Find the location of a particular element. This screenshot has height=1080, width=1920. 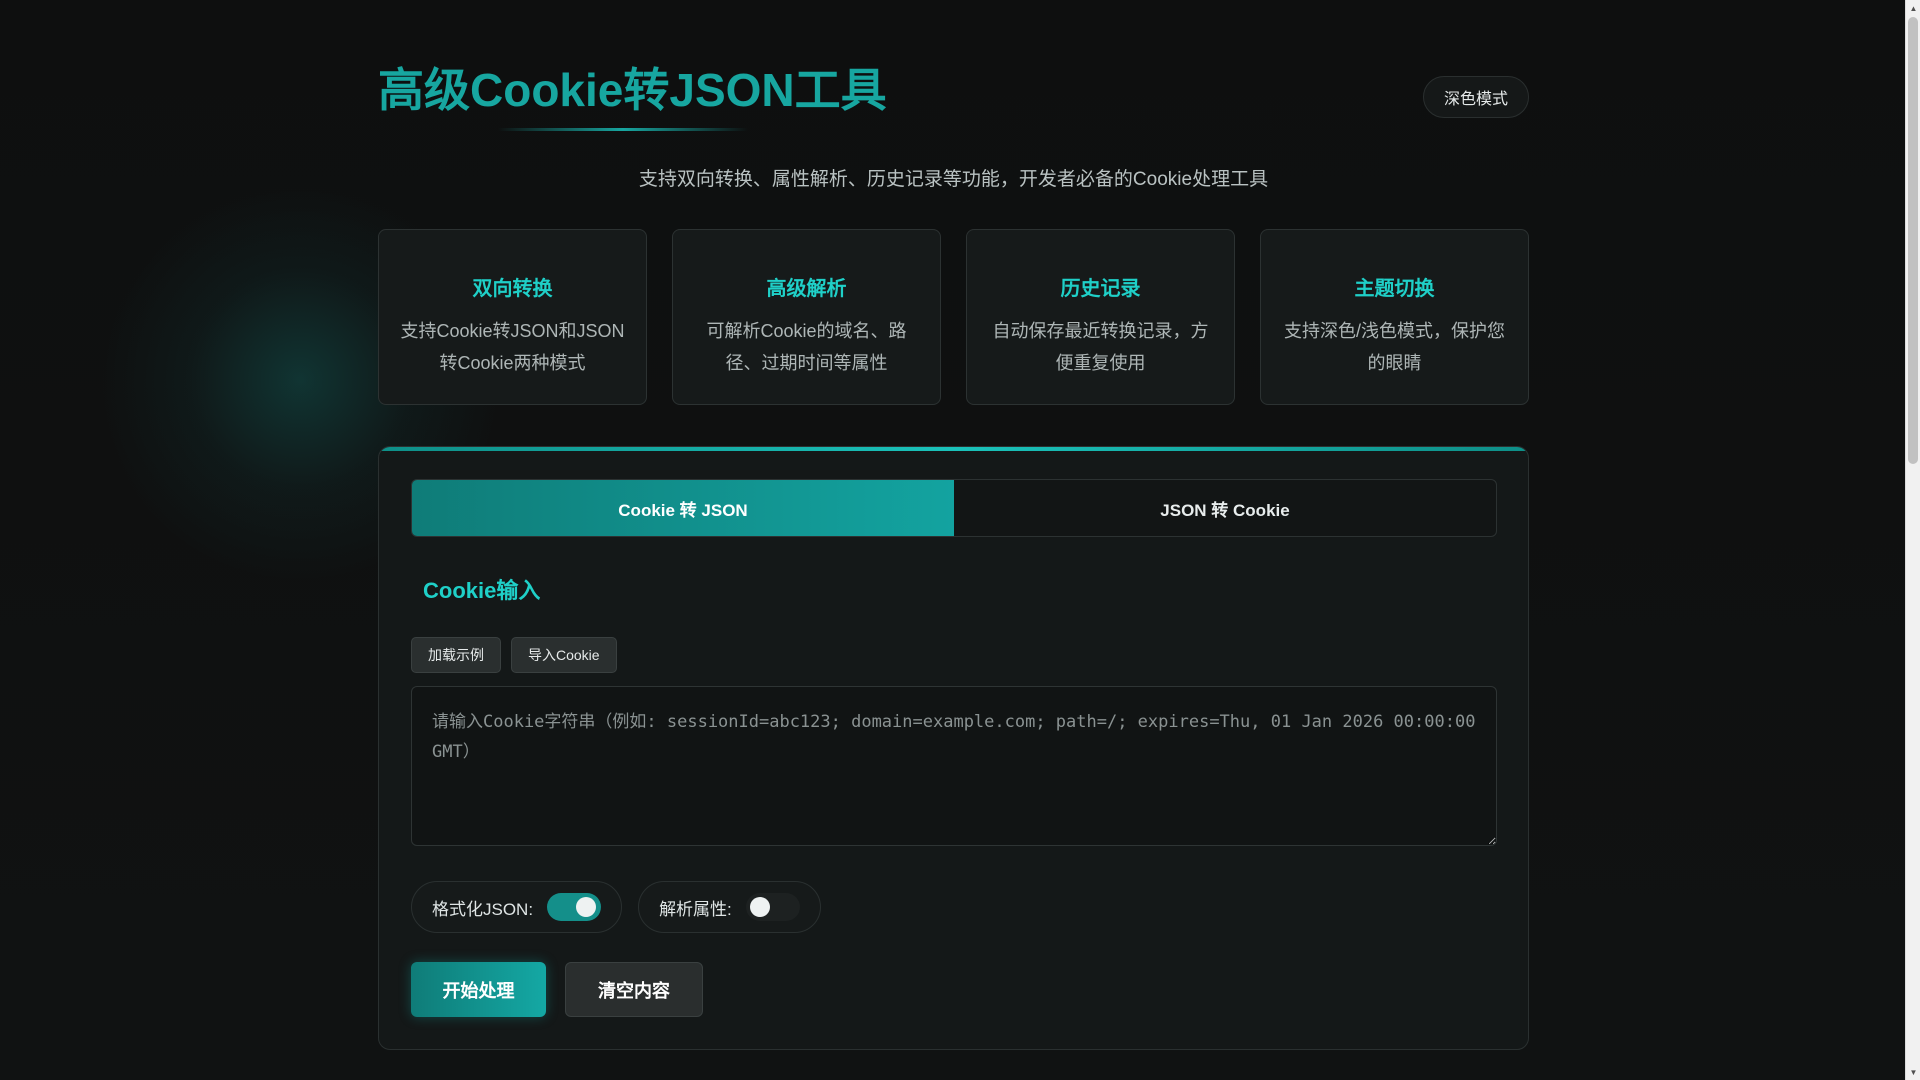

scroll-thumb is located at coordinates (1913, 240).